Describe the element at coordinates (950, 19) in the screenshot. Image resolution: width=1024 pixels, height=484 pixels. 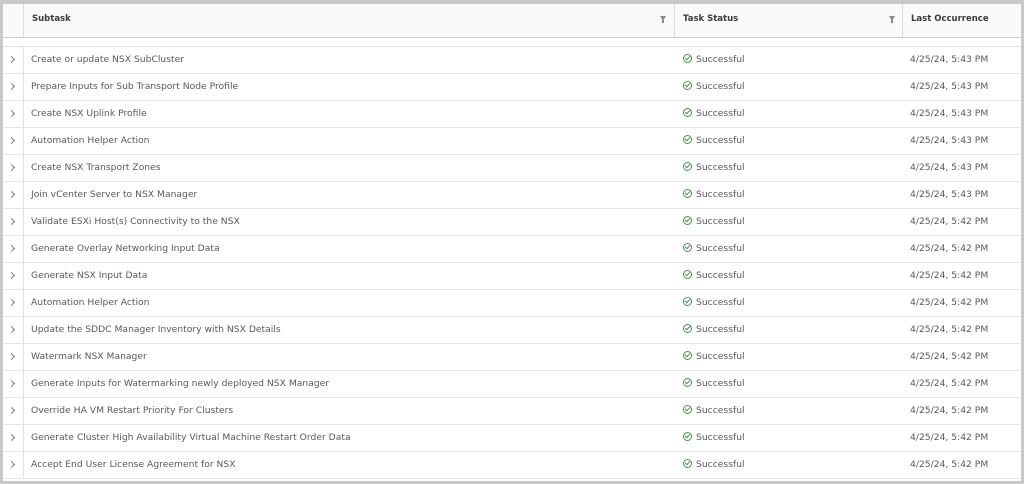
I see `column-header-last-occurrence-label: Last Occurrence` at that location.